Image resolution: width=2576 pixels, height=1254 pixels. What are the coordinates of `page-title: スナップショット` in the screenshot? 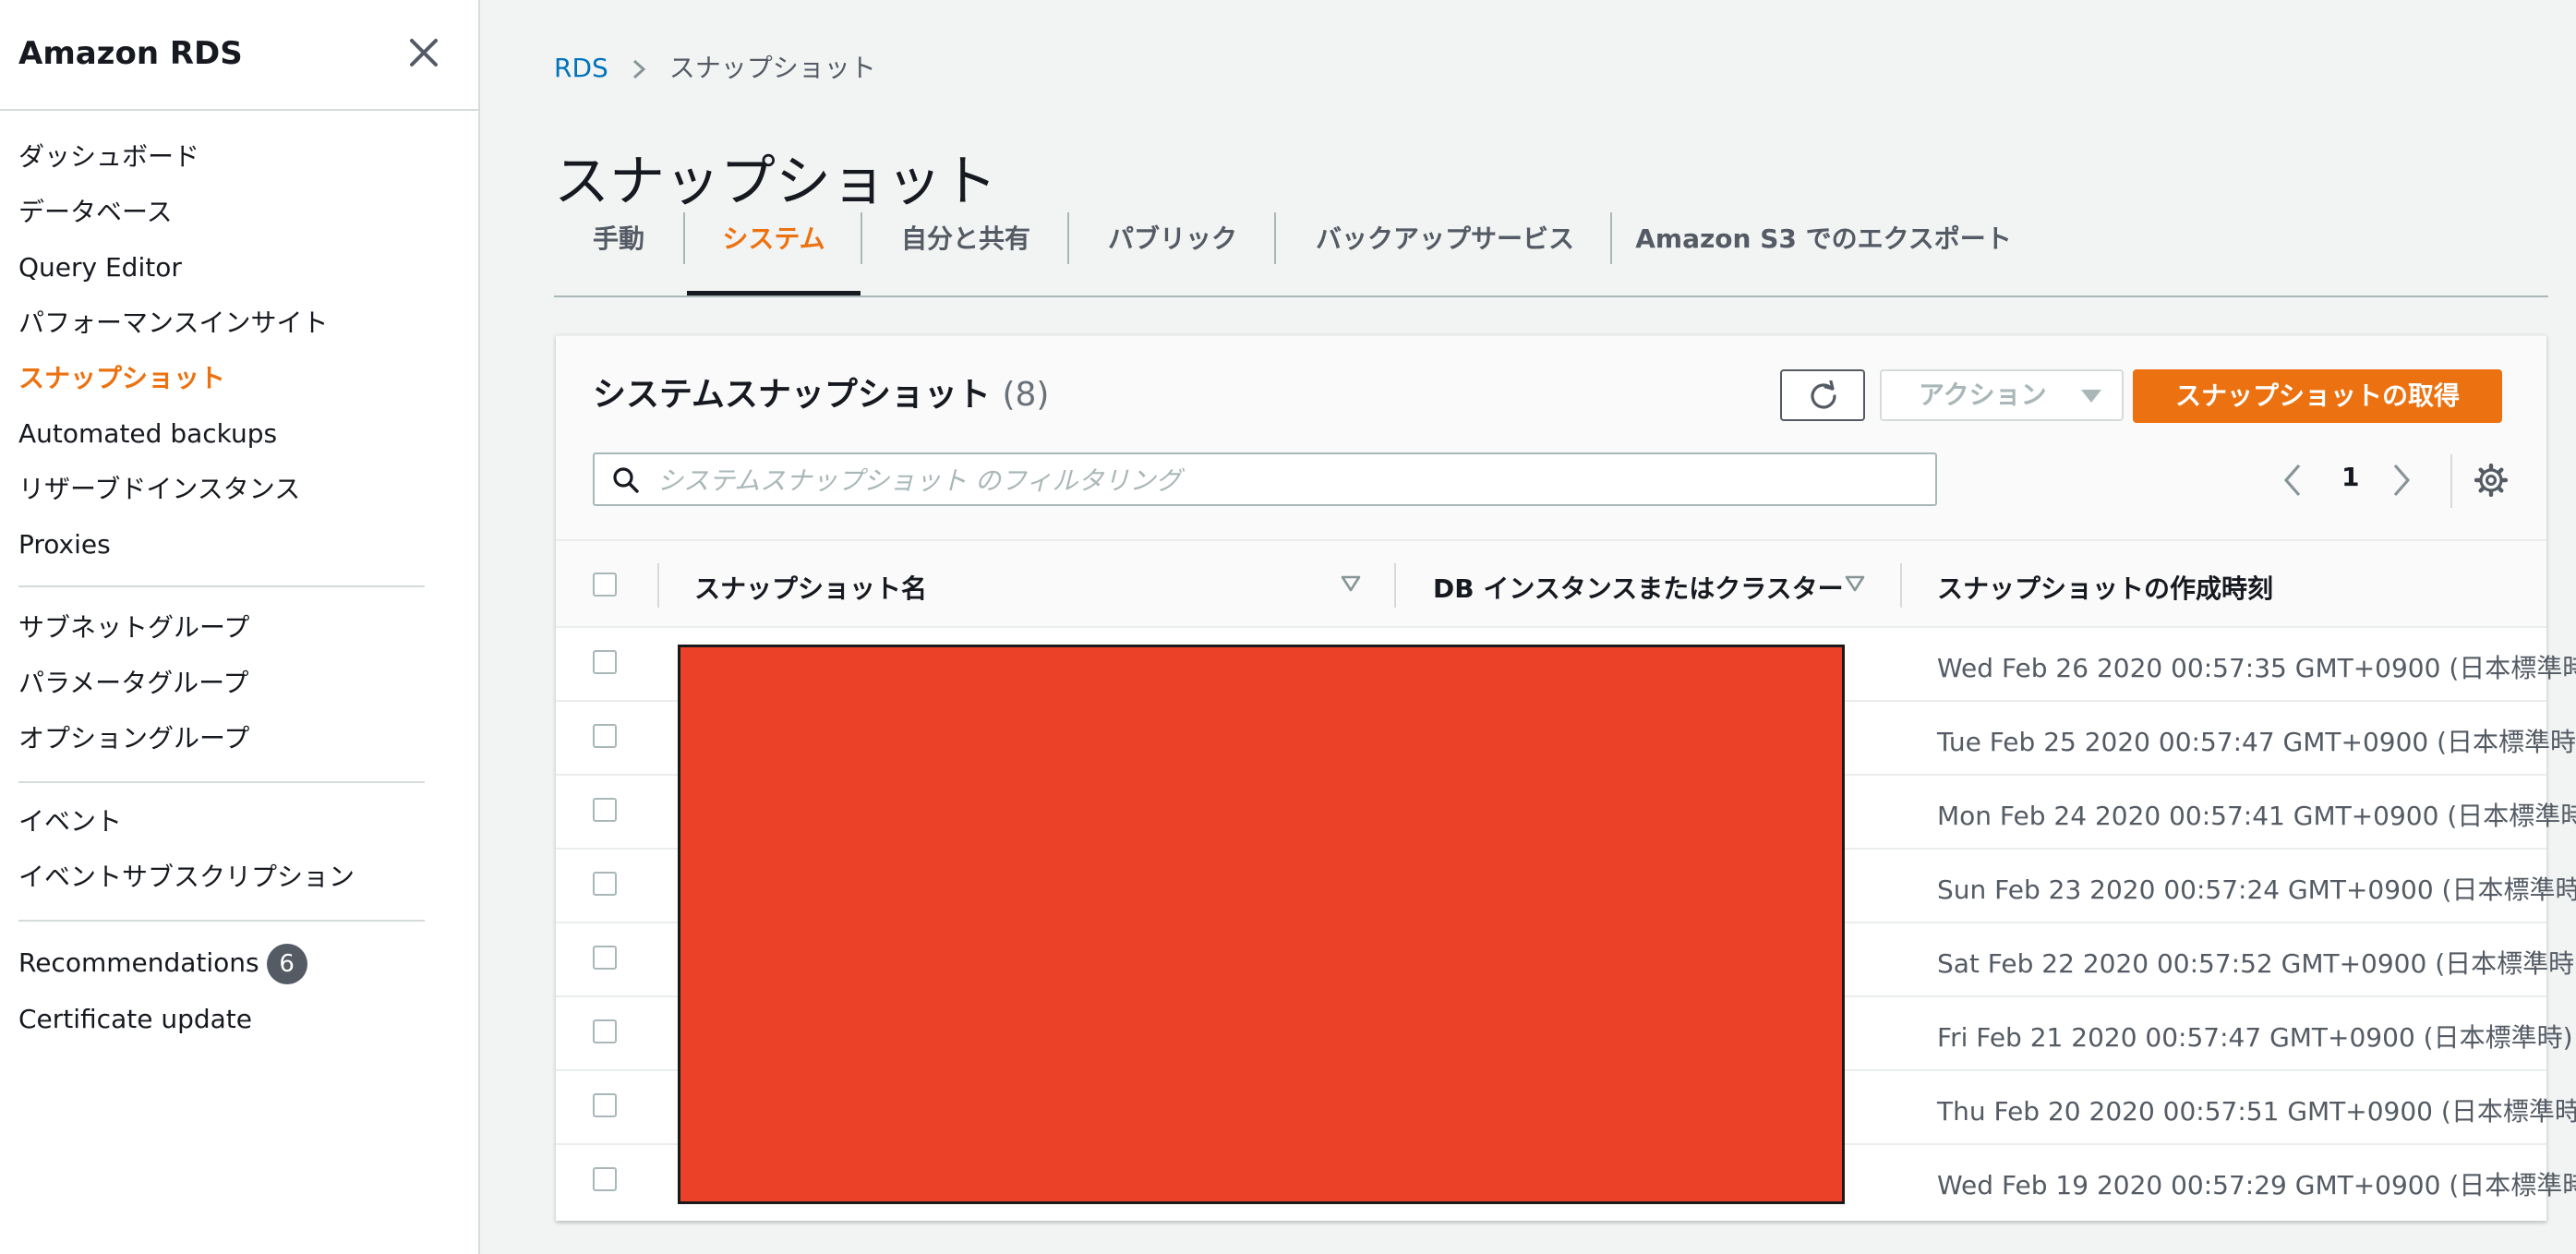 It's located at (775, 182).